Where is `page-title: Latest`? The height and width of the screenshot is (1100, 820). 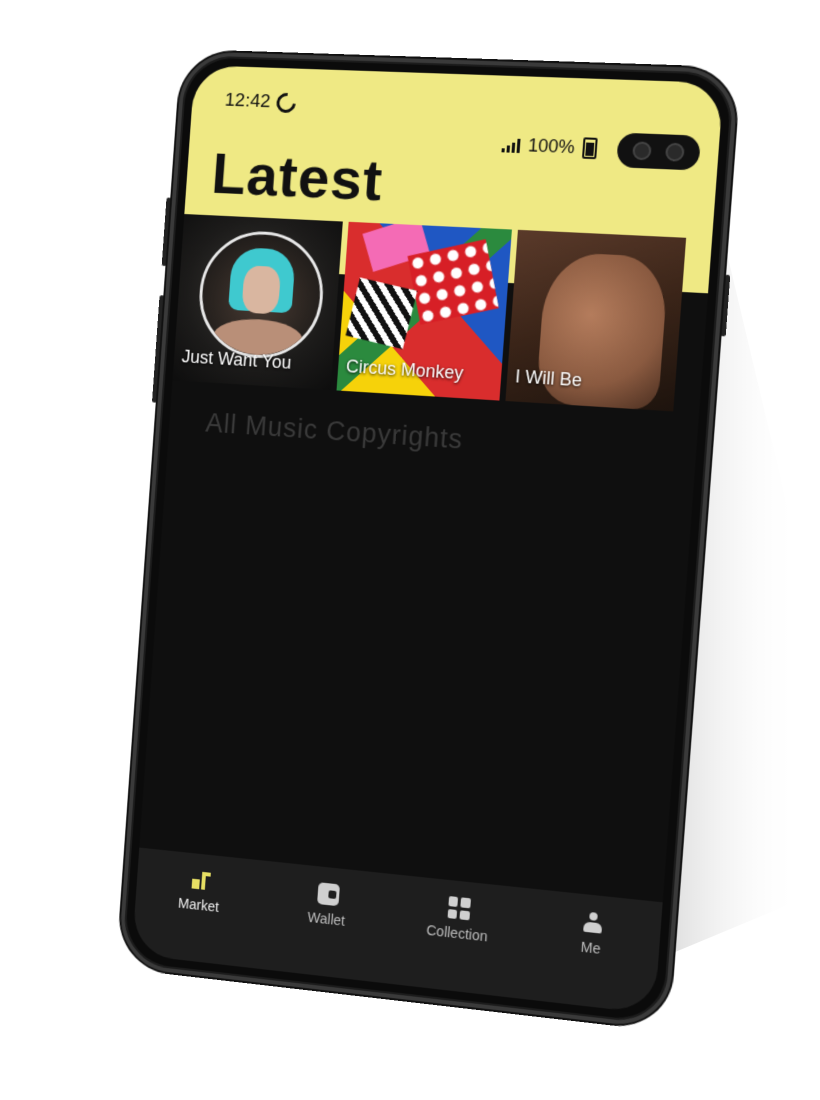 page-title: Latest is located at coordinates (298, 178).